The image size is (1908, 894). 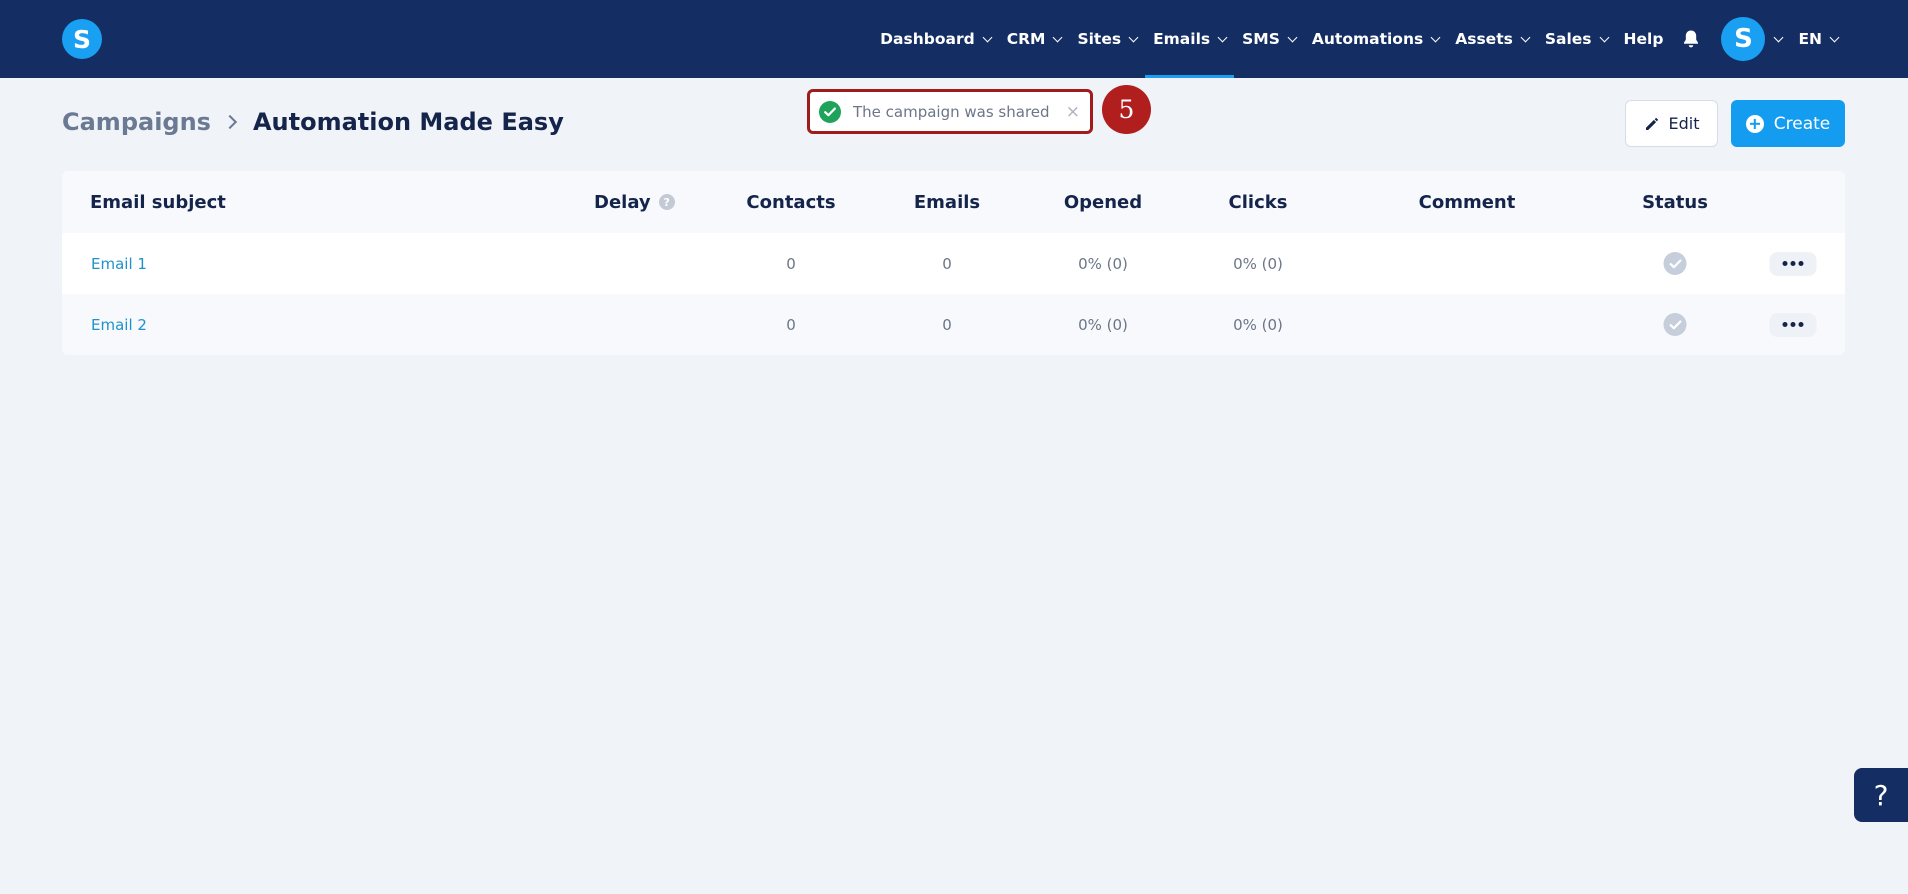 I want to click on toast-highlight-frame: The campaign was shared ×, so click(x=950, y=111).